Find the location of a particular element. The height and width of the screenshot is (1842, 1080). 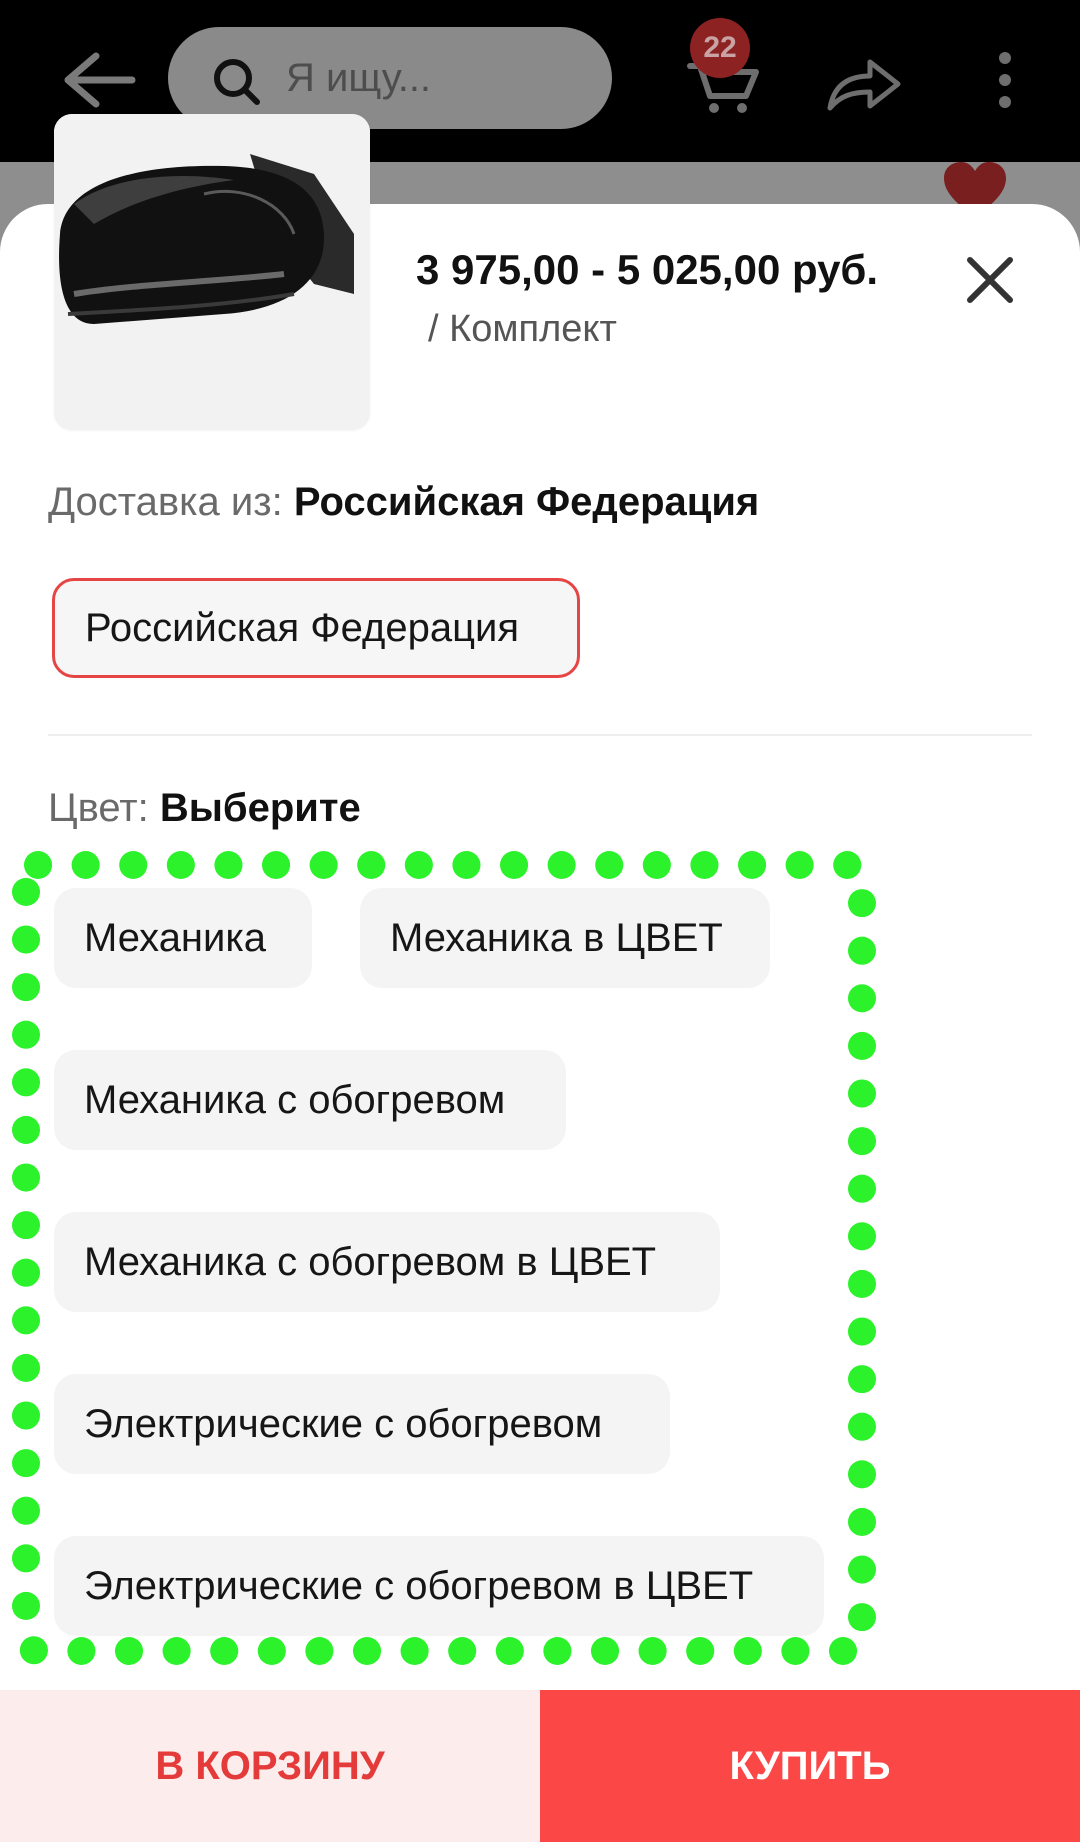

buy-now-button: КУПИТЬ is located at coordinates (810, 1766).